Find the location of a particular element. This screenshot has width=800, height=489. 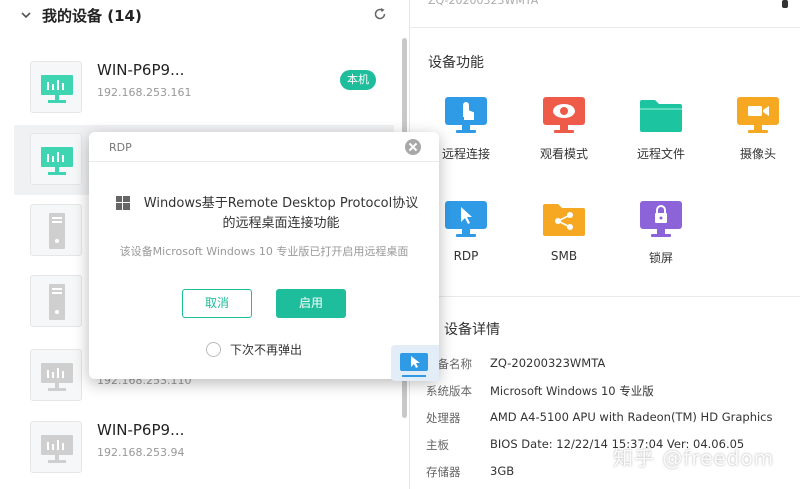

rdp-shortcut-button is located at coordinates (415, 363).